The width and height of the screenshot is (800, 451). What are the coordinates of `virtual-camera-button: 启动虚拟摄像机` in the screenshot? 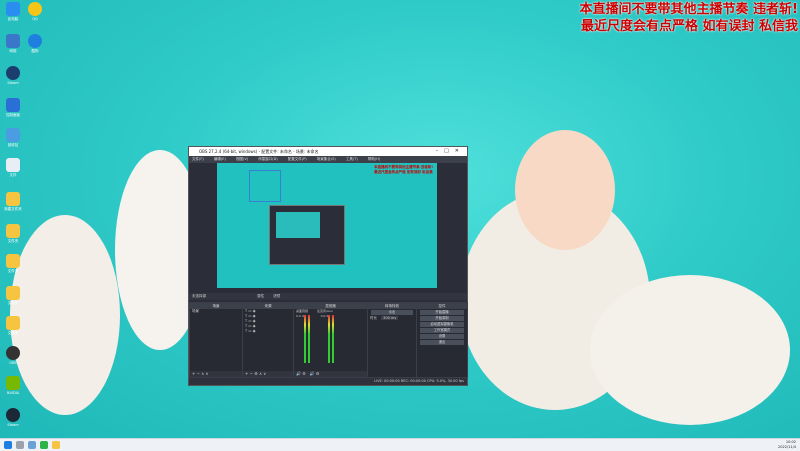 It's located at (442, 324).